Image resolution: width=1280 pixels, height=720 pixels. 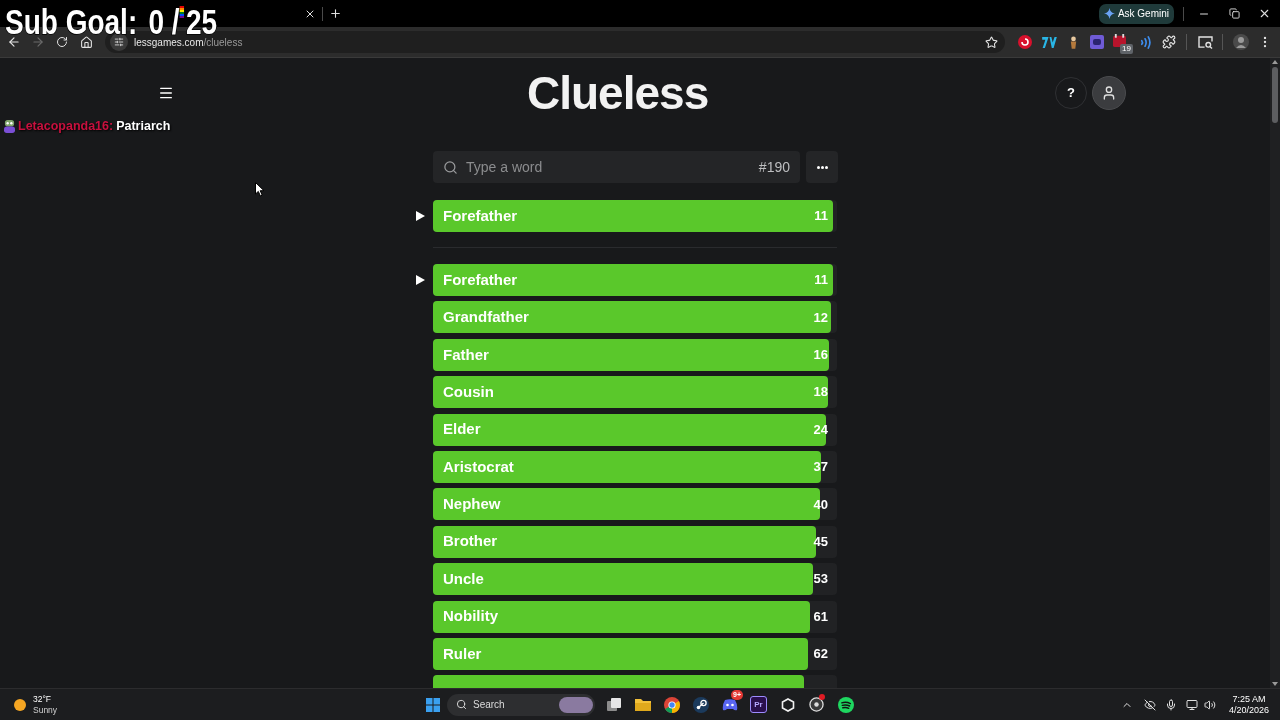 I want to click on photo-placeholder, so click(x=576, y=704).